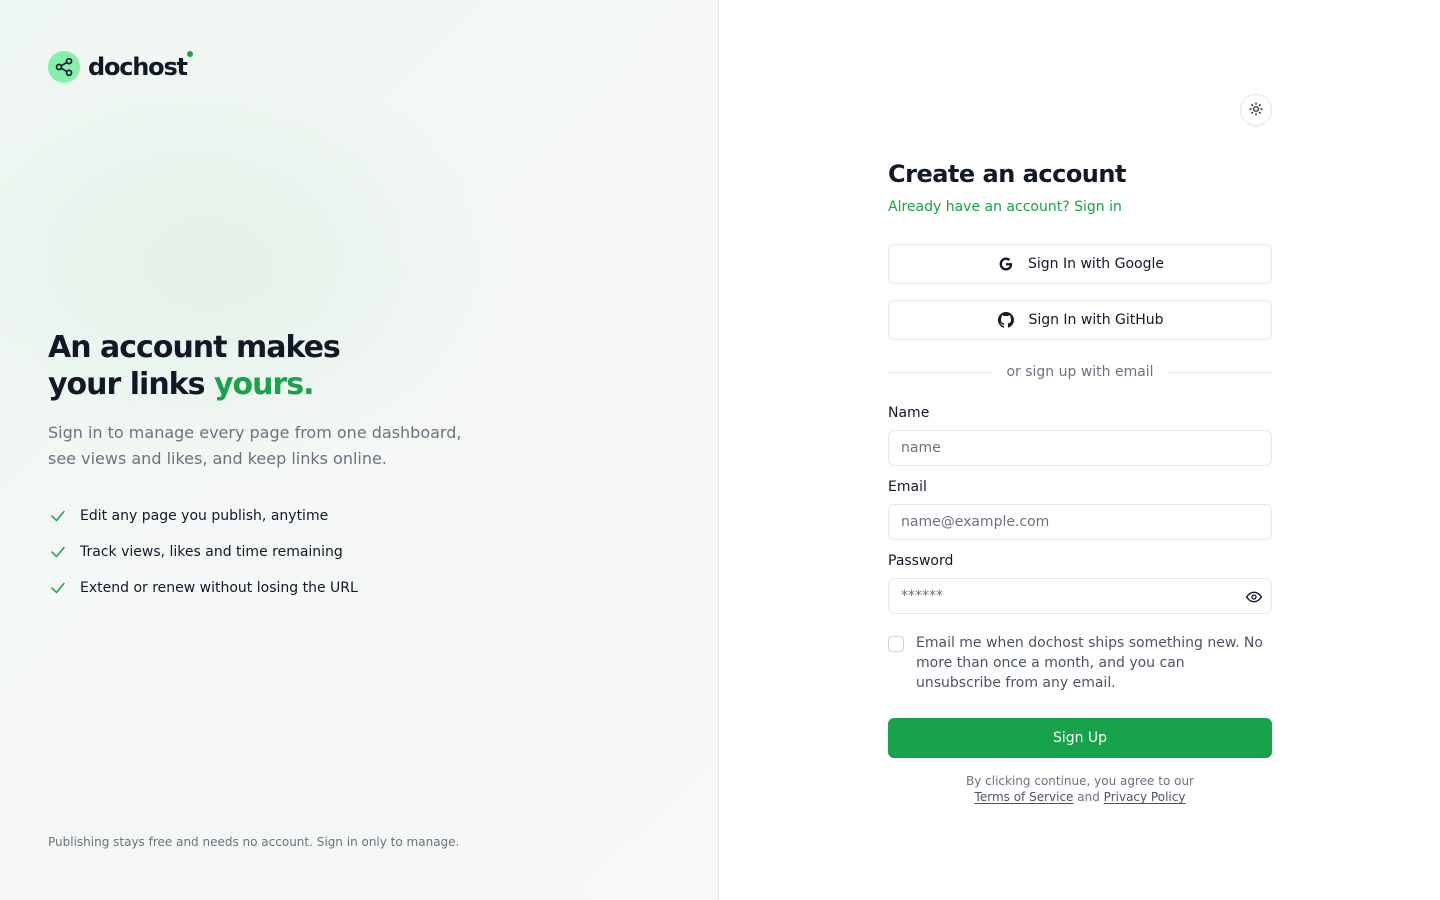 This screenshot has width=1440, height=900. What do you see at coordinates (921, 561) in the screenshot?
I see `password-label: Password` at bounding box center [921, 561].